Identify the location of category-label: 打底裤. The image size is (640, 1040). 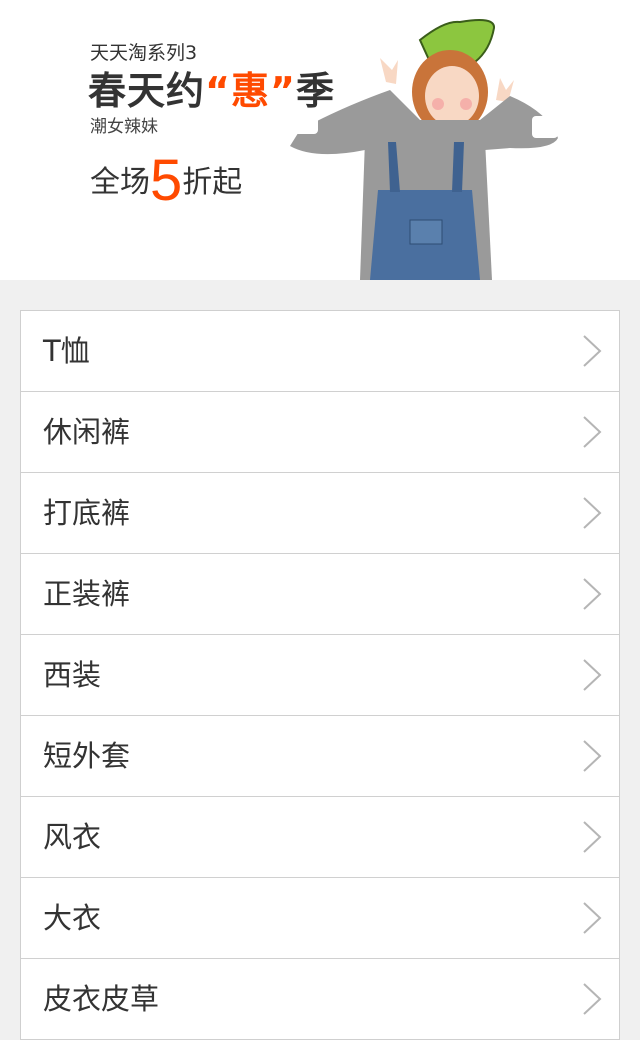
(87, 513).